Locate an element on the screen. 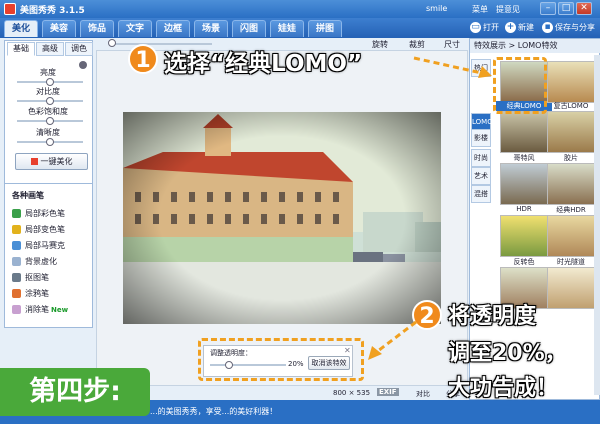 The height and width of the screenshot is (424, 600). step1-number: 1 is located at coordinates (143, 59).